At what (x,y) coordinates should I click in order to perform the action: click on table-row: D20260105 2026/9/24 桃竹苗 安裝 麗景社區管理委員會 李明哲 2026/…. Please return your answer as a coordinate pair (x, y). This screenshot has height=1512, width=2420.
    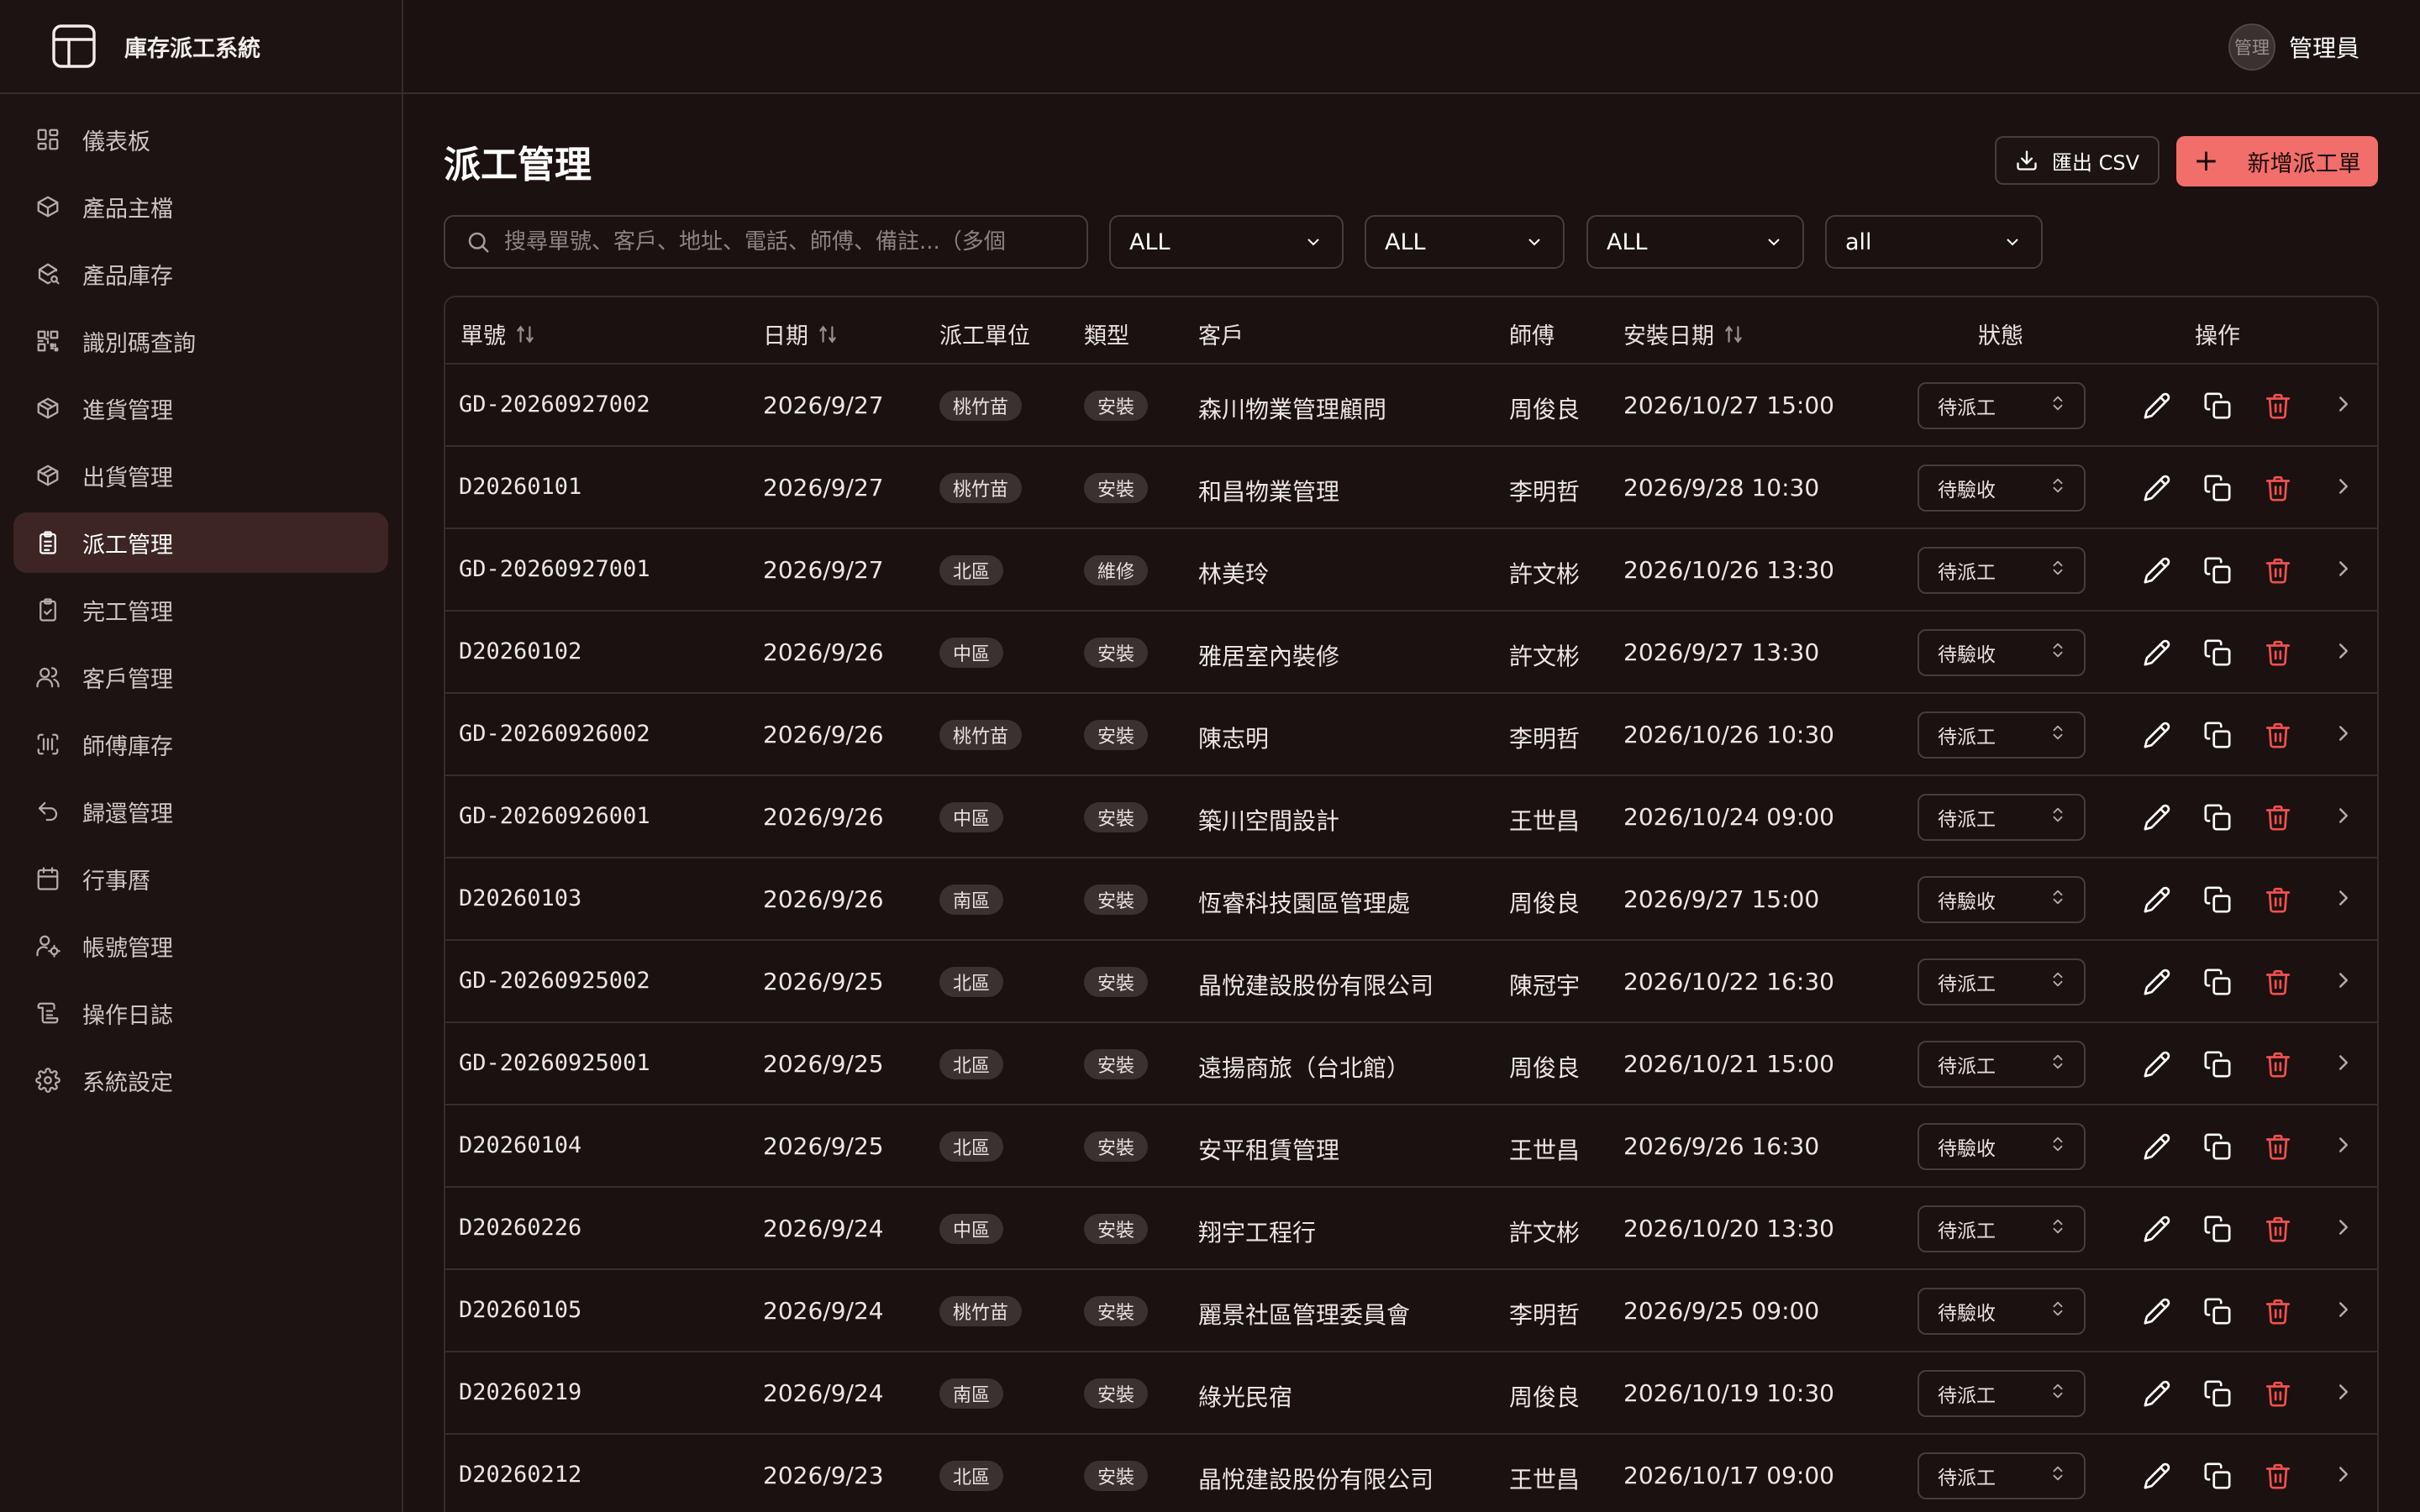
    Looking at the image, I should click on (1411, 1311).